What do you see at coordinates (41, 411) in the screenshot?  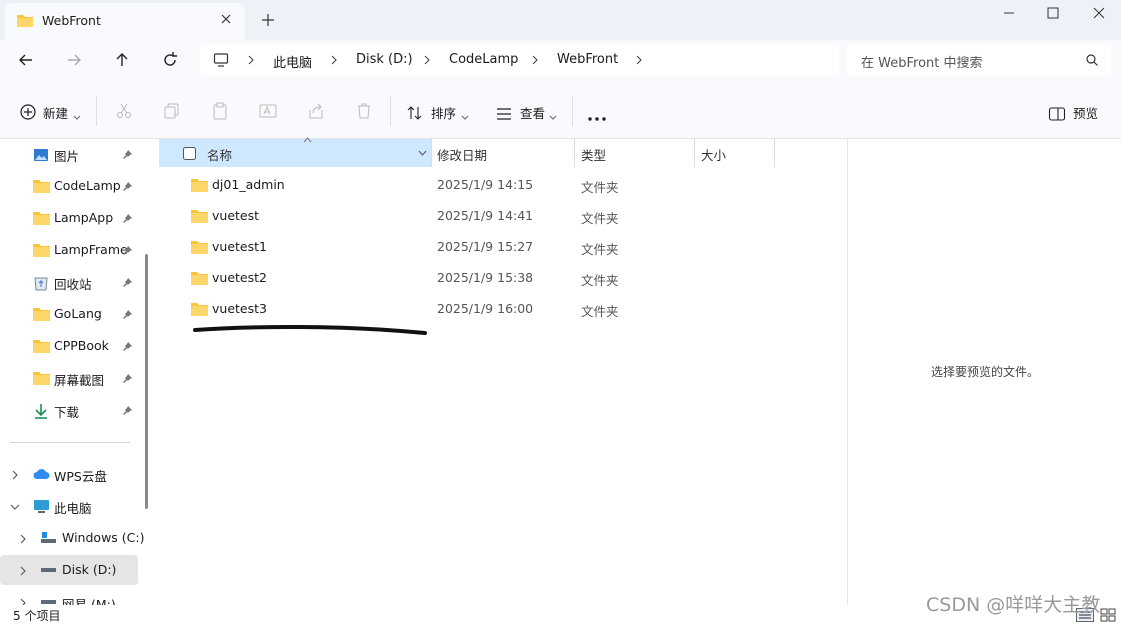 I see `download-icon` at bounding box center [41, 411].